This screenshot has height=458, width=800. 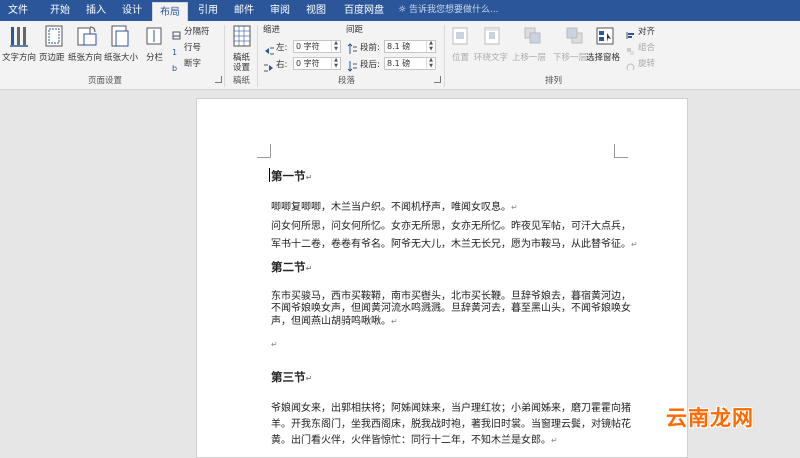 I want to click on spacing-before-field: 8.1 磅 ▲ ▼, so click(x=410, y=46).